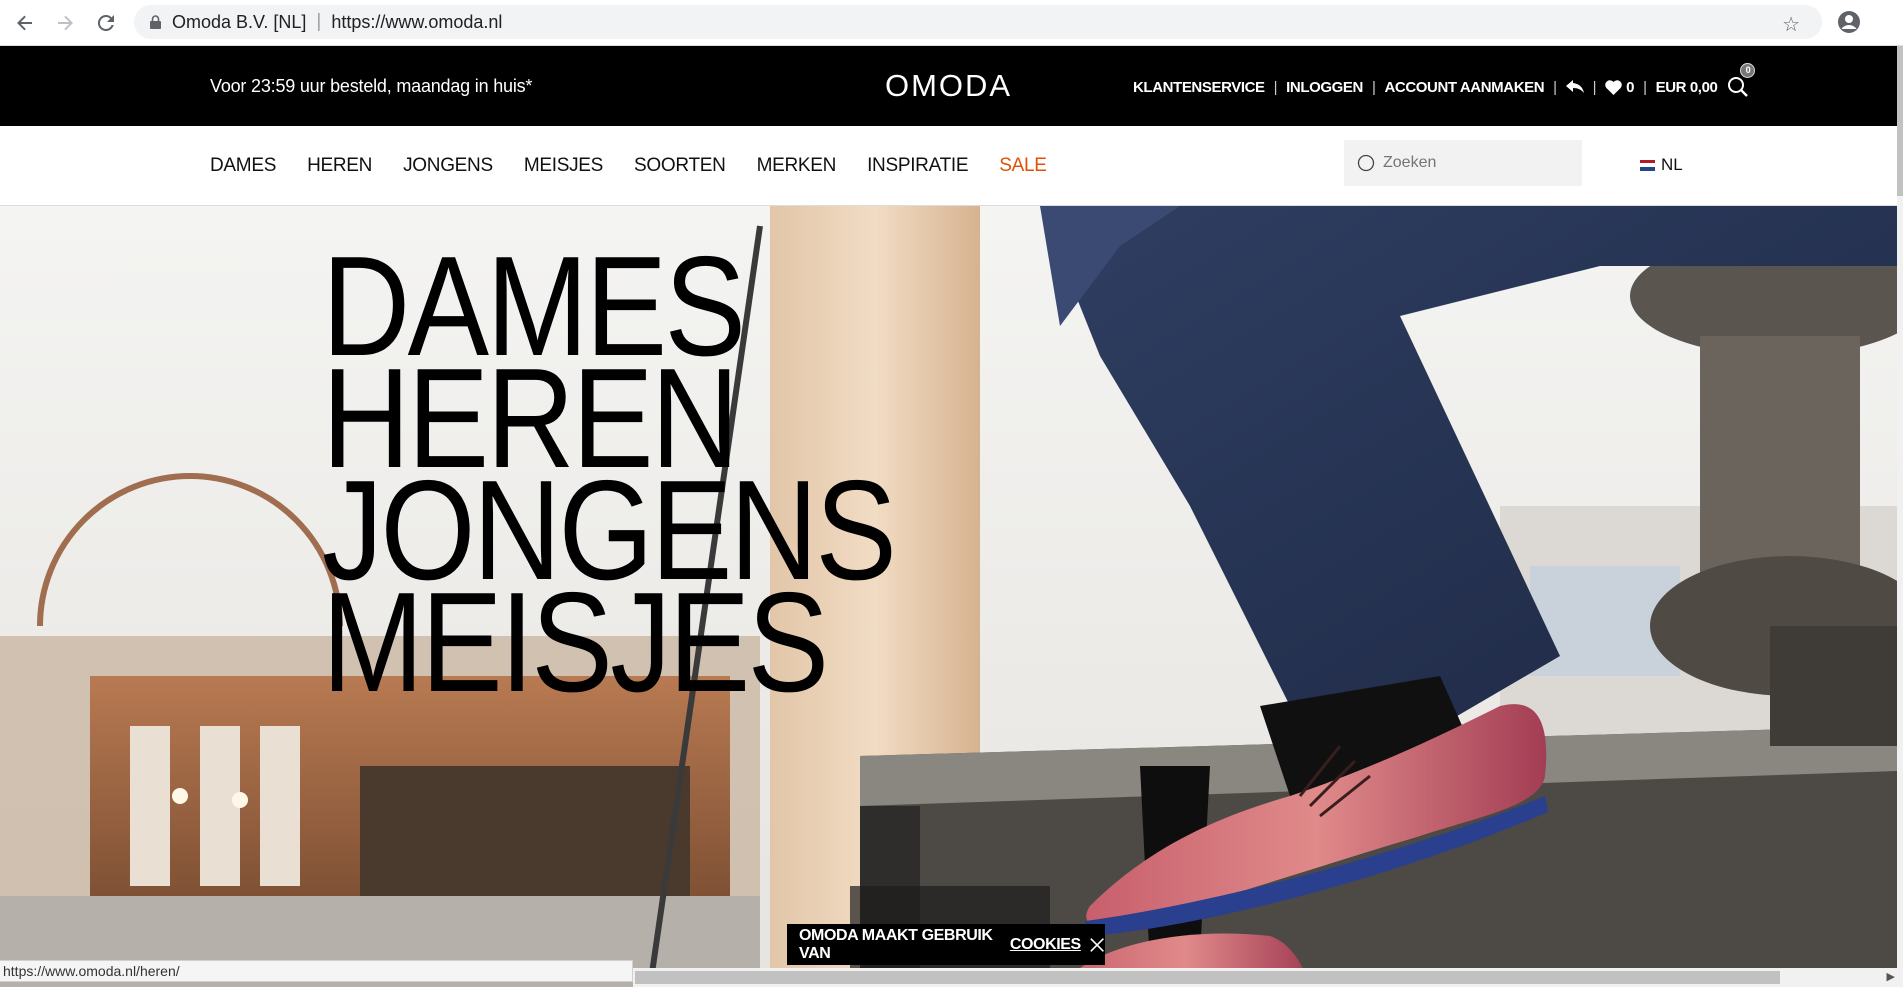 The height and width of the screenshot is (987, 1903). I want to click on close-icon, so click(1097, 945).